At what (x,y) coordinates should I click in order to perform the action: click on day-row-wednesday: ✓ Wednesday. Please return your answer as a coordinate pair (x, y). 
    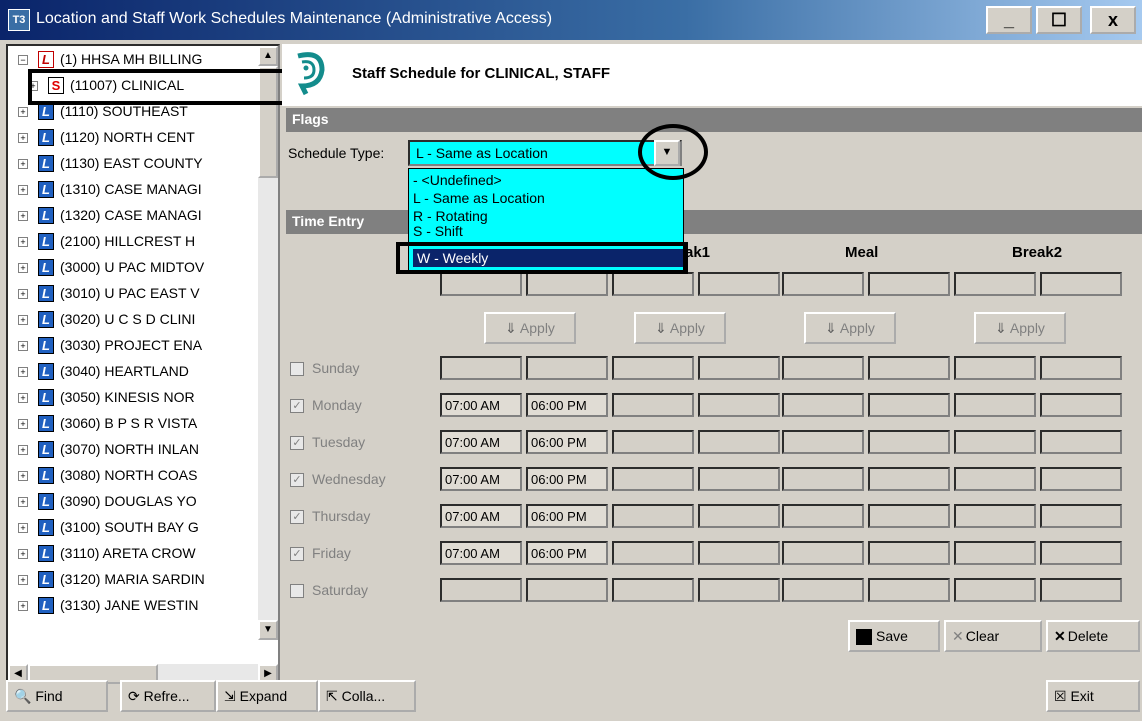
    Looking at the image, I should click on (338, 479).